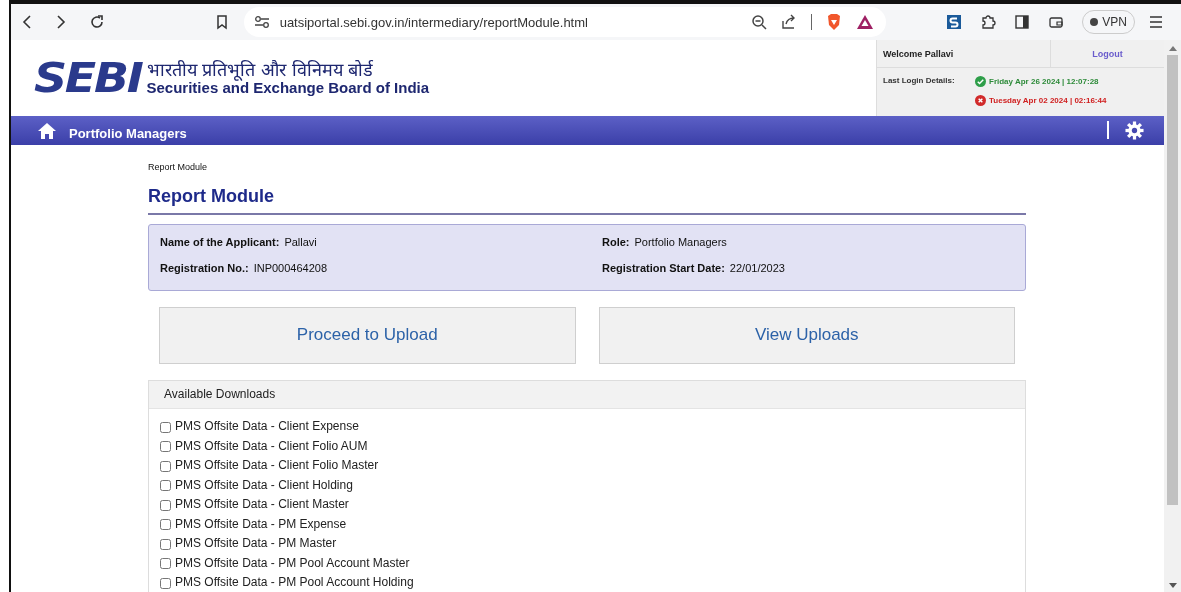 Image resolution: width=1181 pixels, height=592 pixels. What do you see at coordinates (964, 53) in the screenshot?
I see `welcome-text: Welcome Pallavi` at bounding box center [964, 53].